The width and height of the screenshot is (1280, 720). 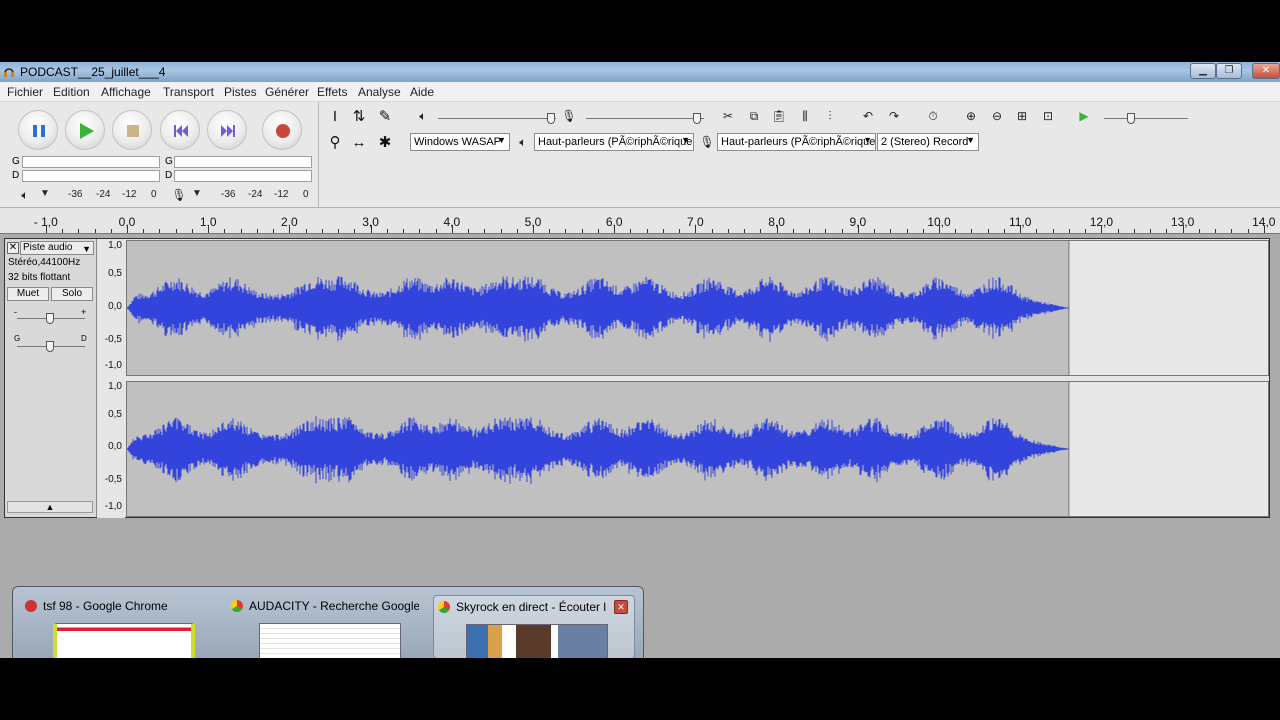 What do you see at coordinates (1229, 71) in the screenshot?
I see `maximize-button: ❐` at bounding box center [1229, 71].